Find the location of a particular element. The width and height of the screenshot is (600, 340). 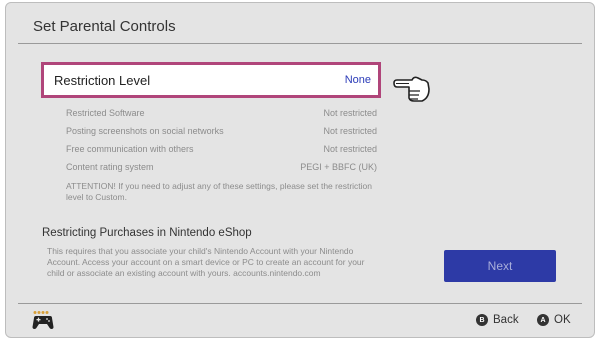

footer-divider is located at coordinates (300, 303).